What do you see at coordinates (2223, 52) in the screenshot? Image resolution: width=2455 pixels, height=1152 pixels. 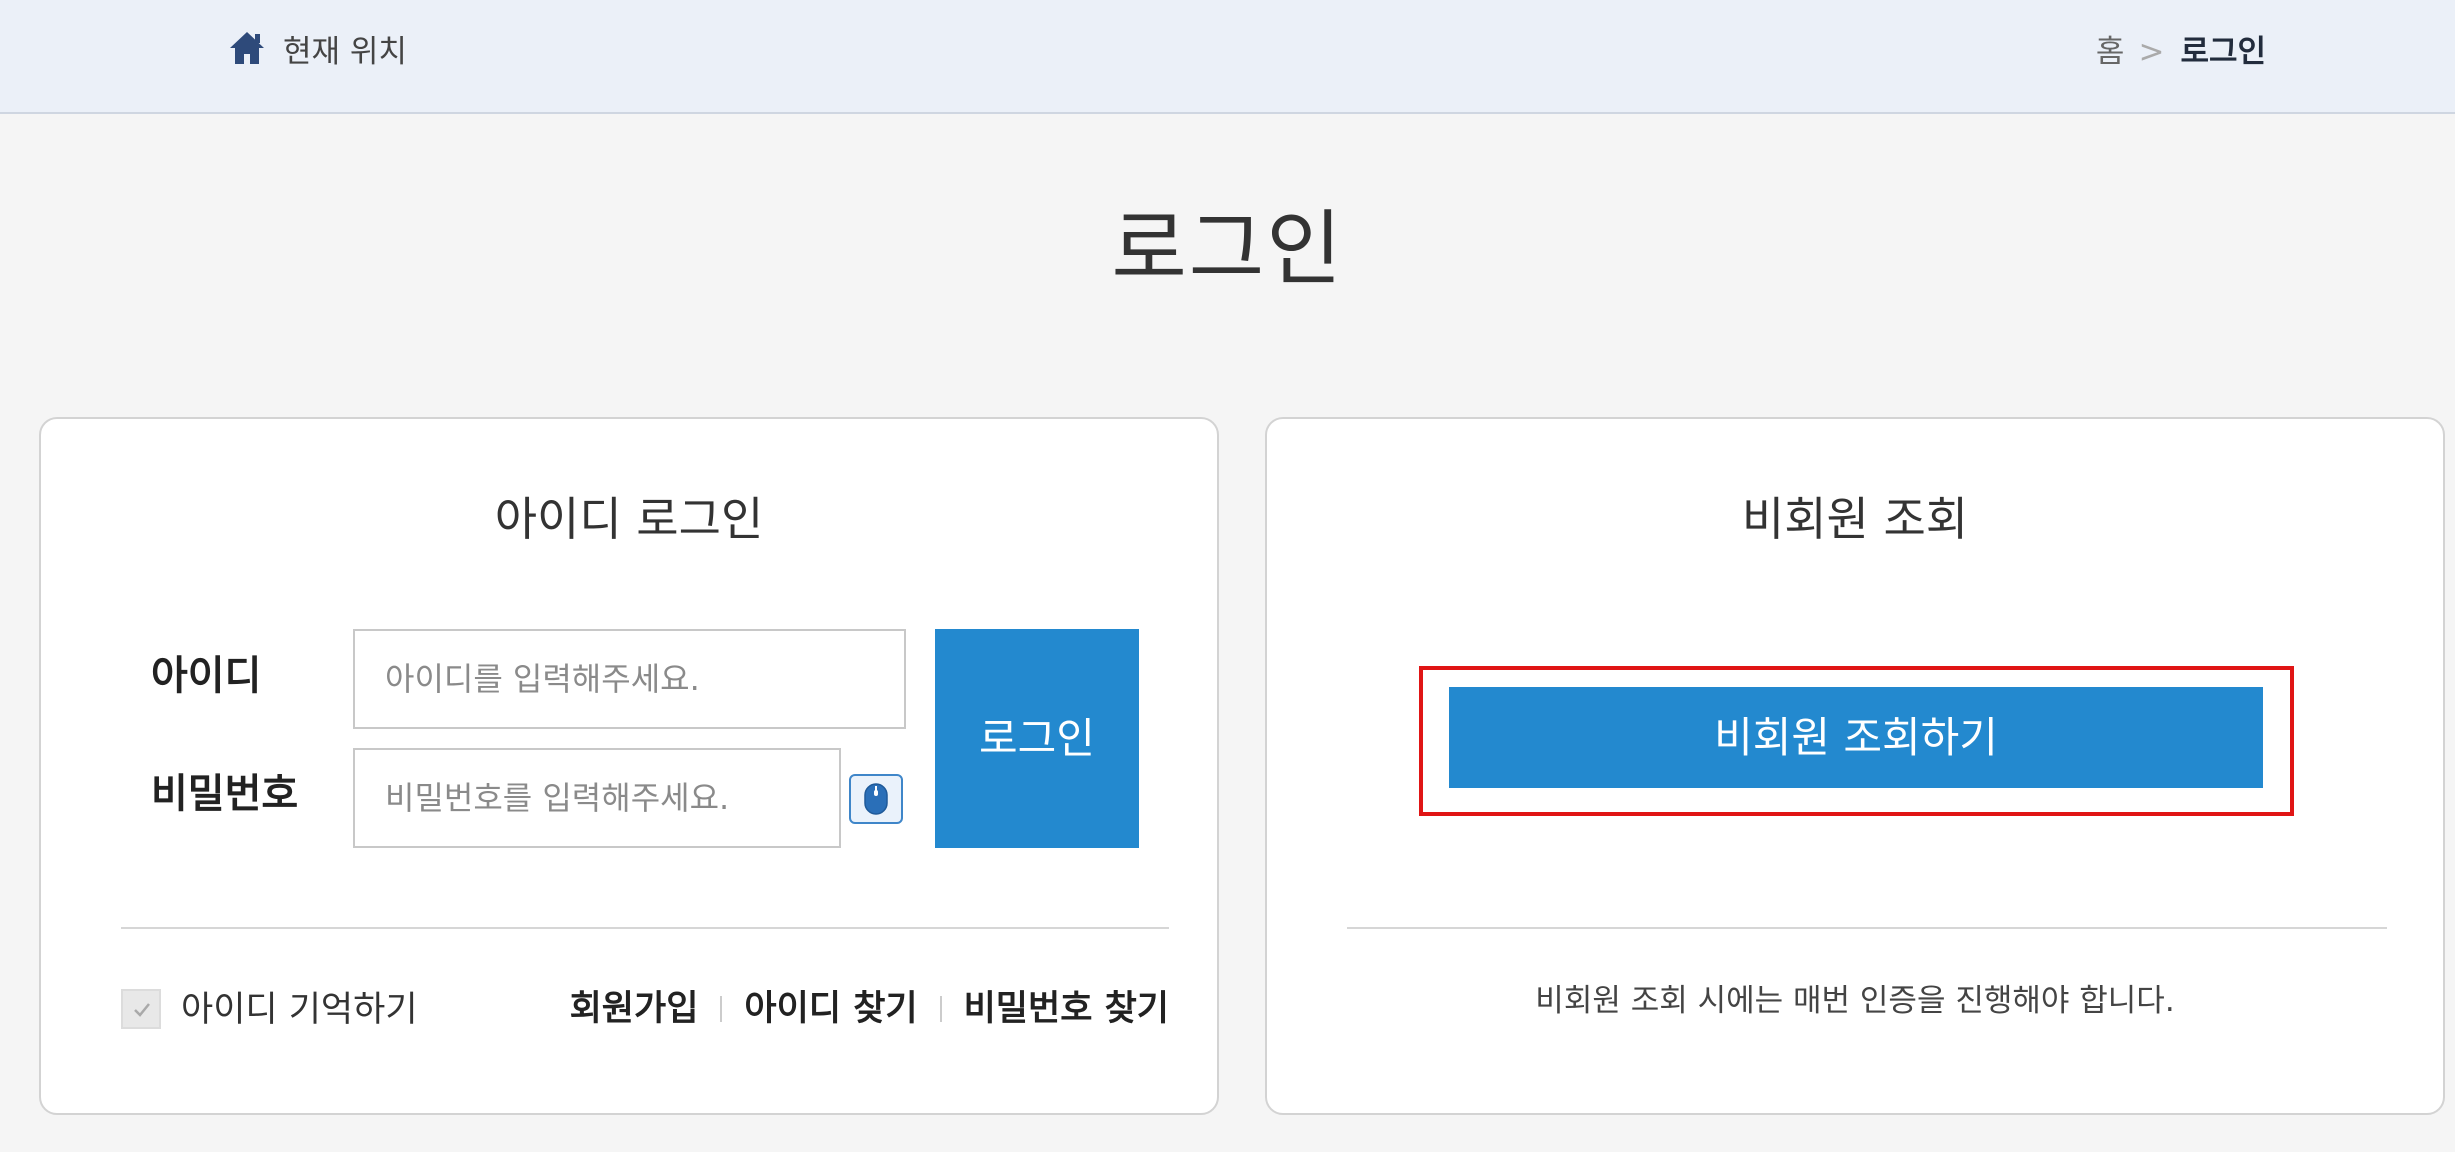 I see `breadcrumb-current: 로그인` at bounding box center [2223, 52].